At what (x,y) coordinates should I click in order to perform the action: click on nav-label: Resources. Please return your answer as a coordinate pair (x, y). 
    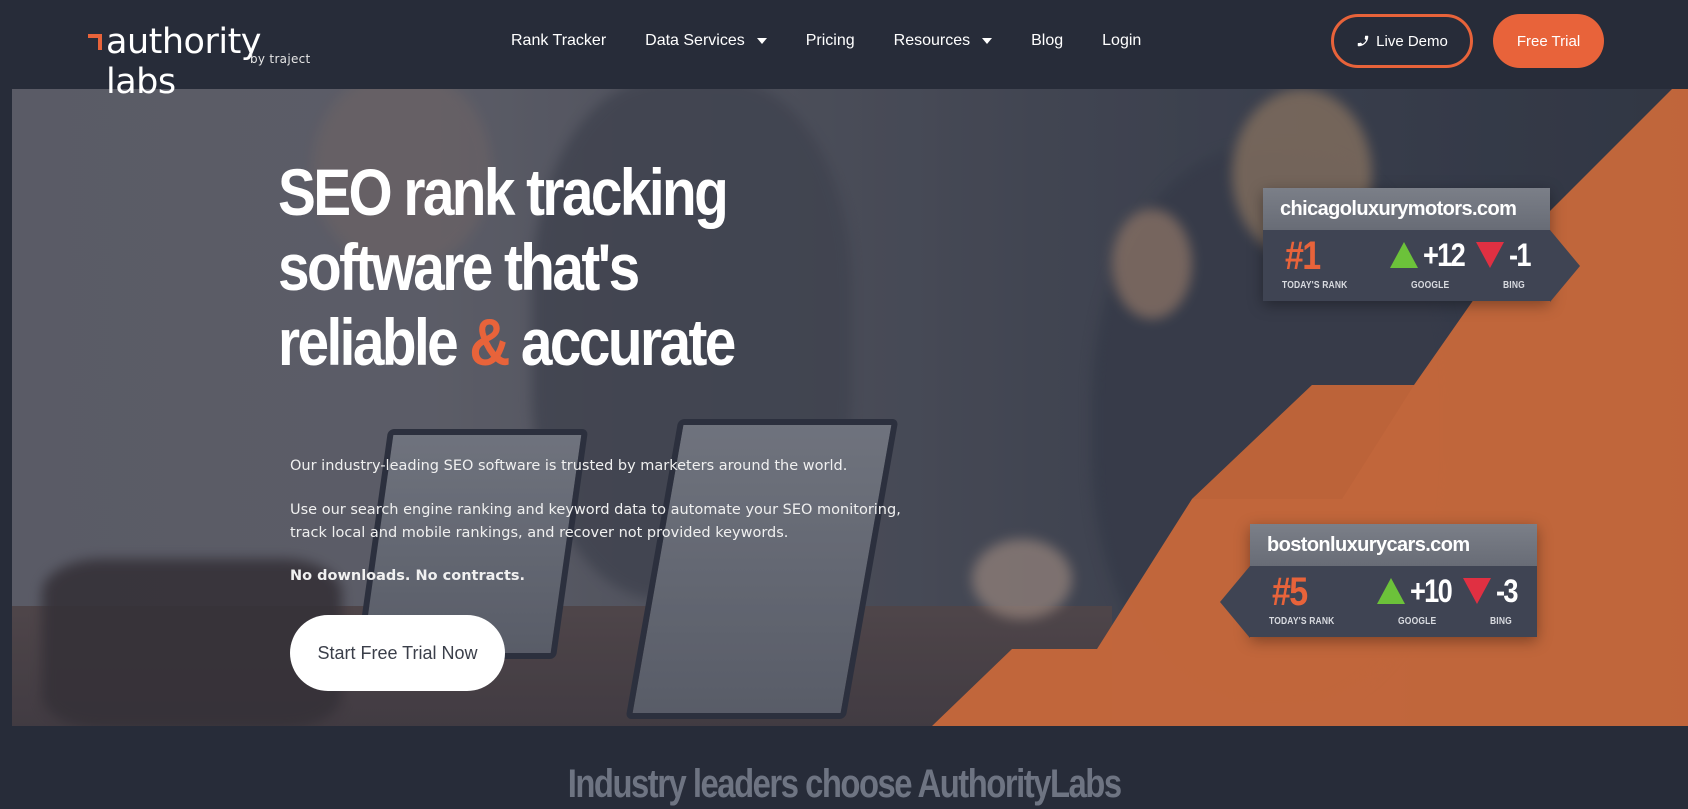
    Looking at the image, I should click on (932, 40).